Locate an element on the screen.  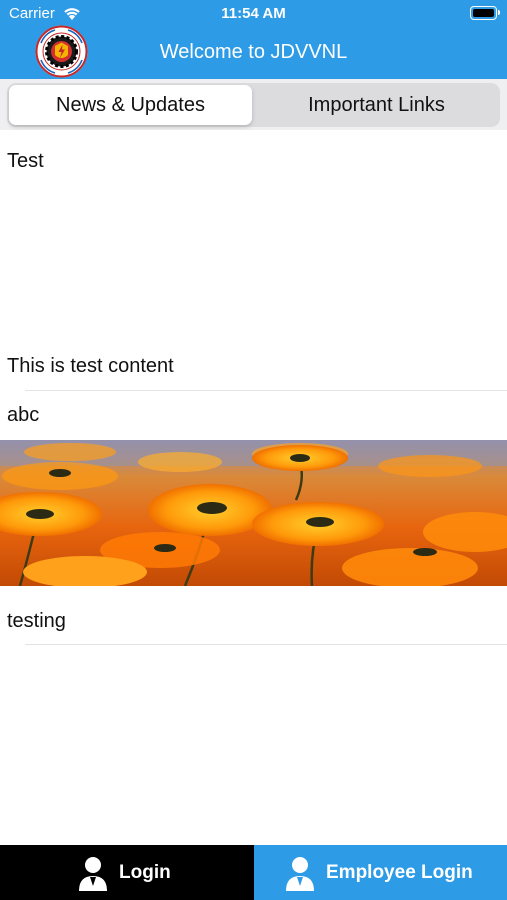
news-item-title: testing is located at coordinates (36, 621).